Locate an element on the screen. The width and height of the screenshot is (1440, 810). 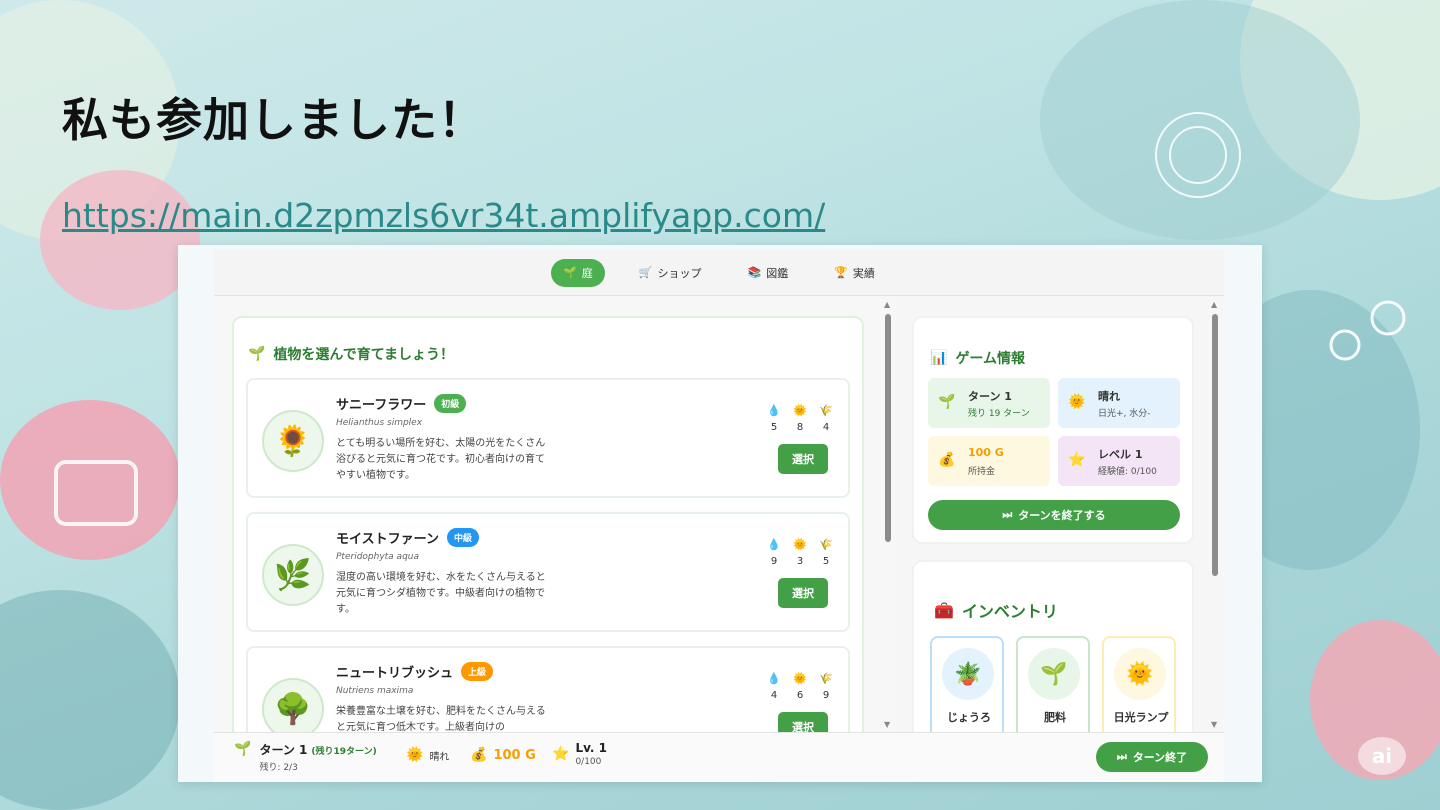
watering-can-icon: 🪴 is located at coordinates (968, 674).